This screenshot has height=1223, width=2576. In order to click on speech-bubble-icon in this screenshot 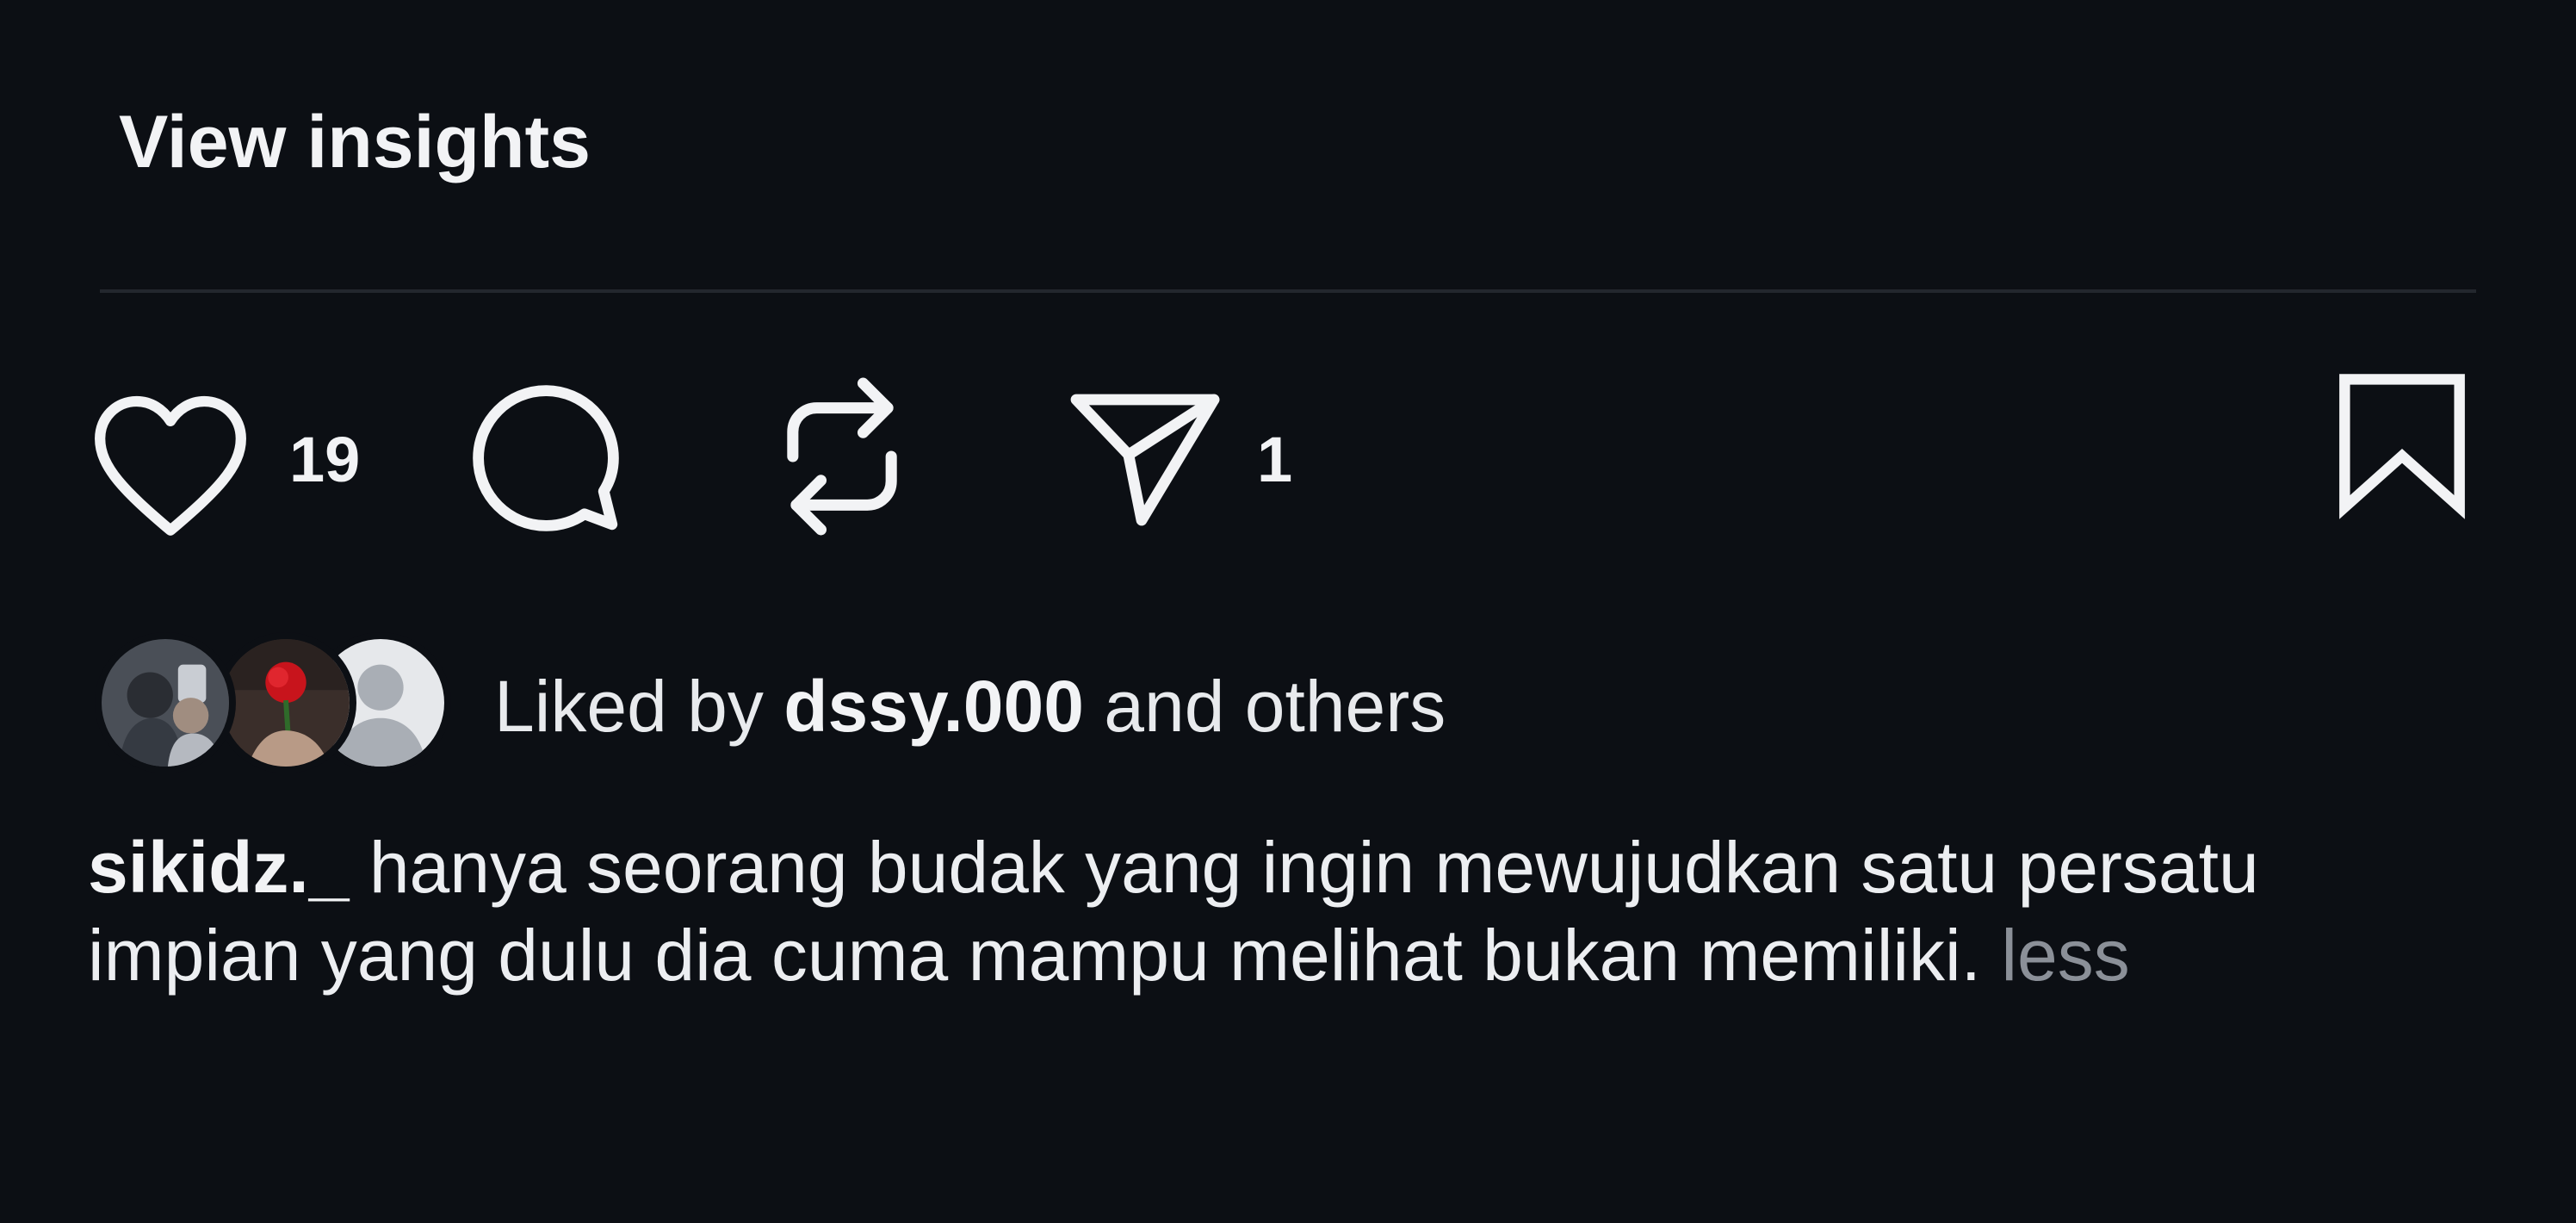, I will do `click(546, 458)`.